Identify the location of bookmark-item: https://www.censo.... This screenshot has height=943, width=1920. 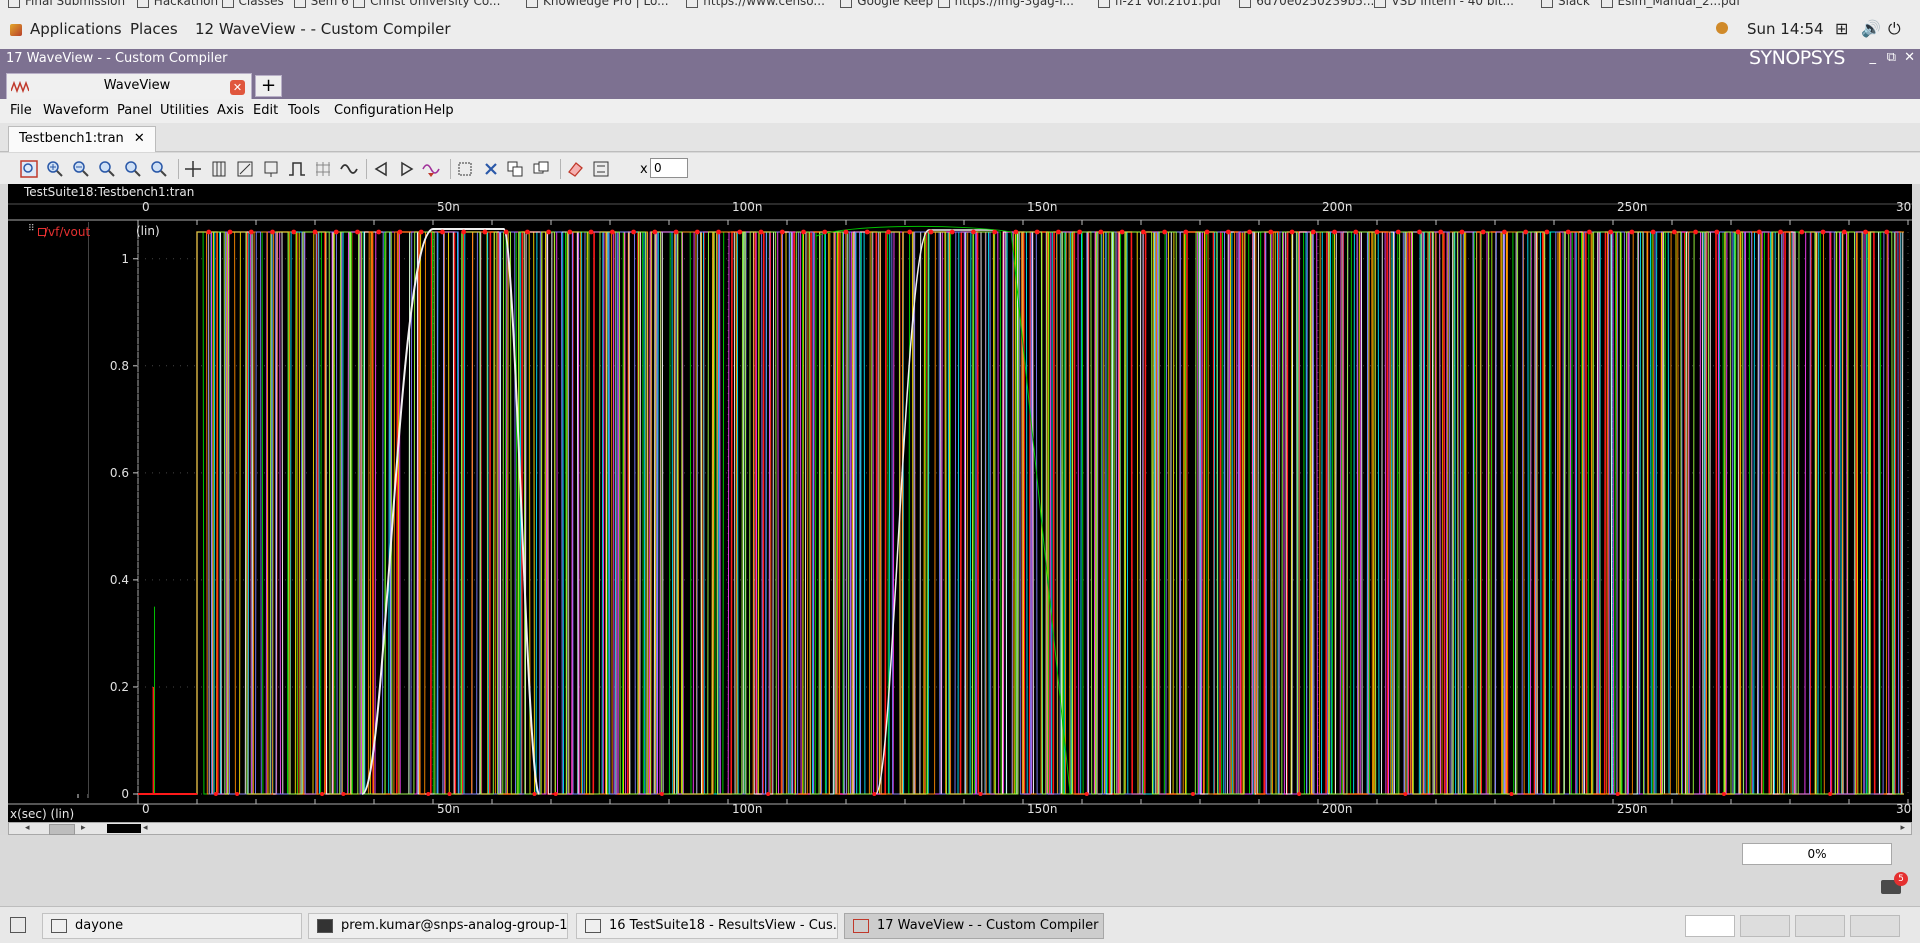
(755, 4).